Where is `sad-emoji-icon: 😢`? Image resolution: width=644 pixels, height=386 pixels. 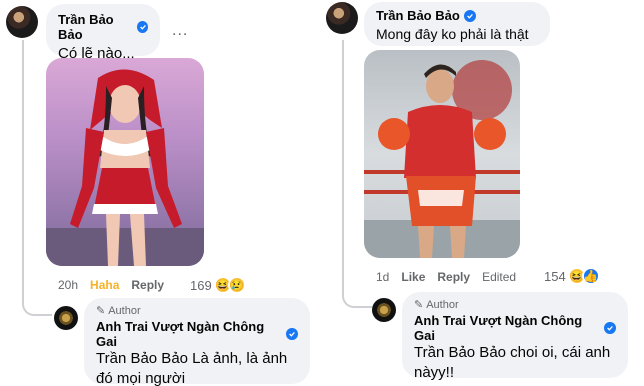 sad-emoji-icon: 😢 is located at coordinates (236, 285).